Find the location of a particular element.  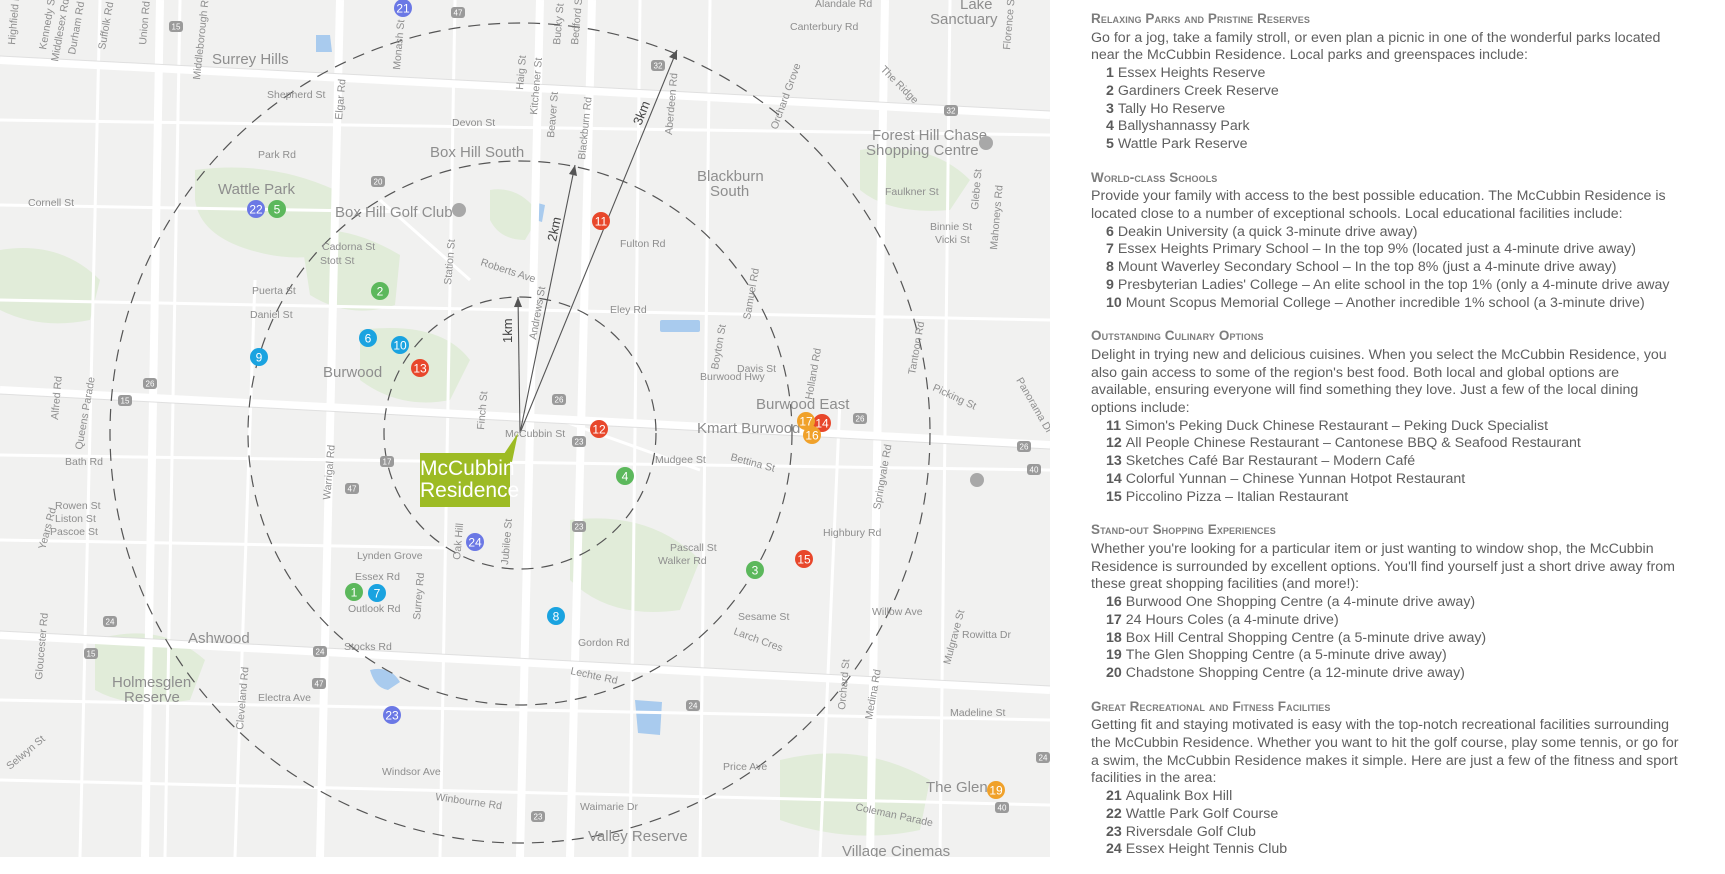

marker-9: 9 is located at coordinates (259, 357).